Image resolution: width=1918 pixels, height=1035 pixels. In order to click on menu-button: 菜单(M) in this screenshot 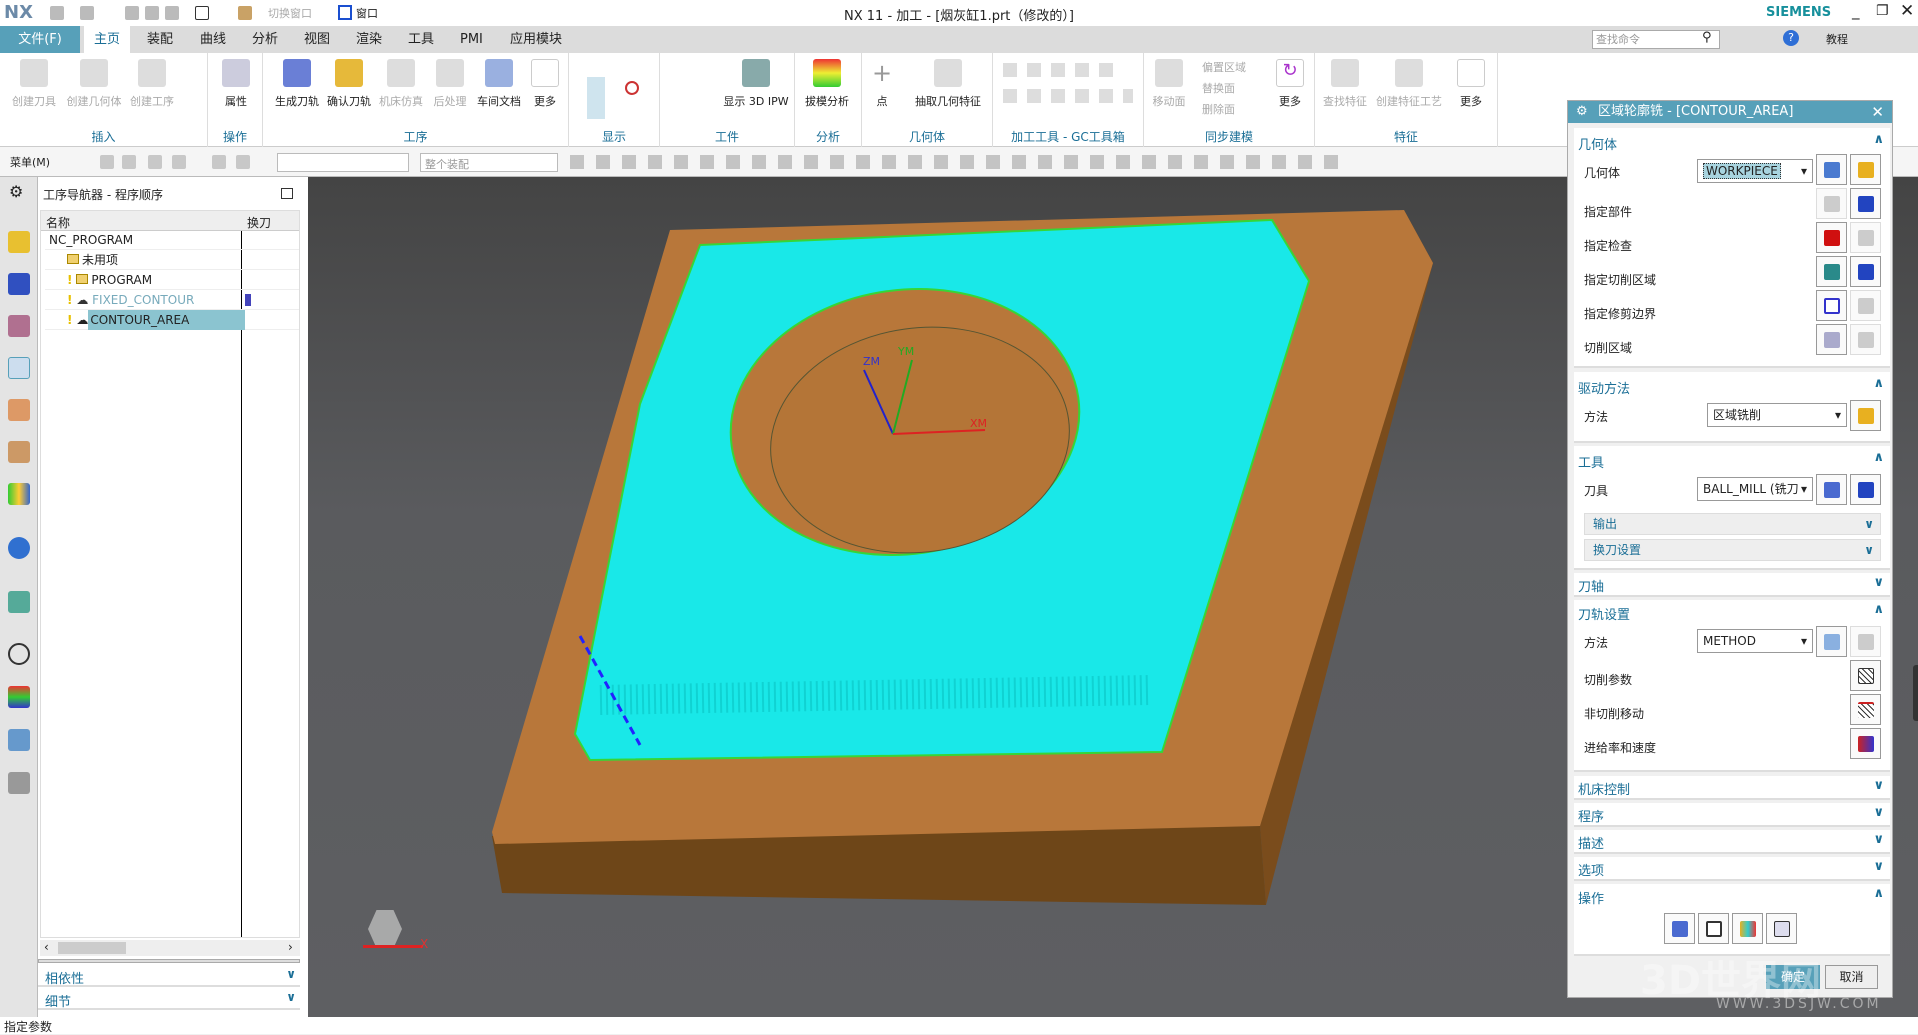, I will do `click(30, 162)`.